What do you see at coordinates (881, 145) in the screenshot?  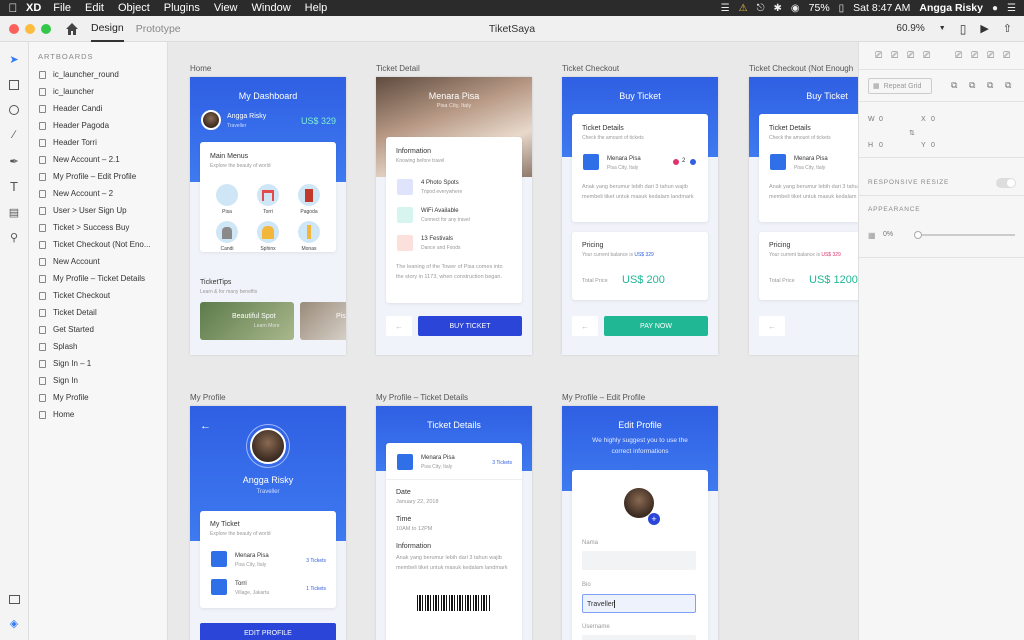 I see `h-value: 0` at bounding box center [881, 145].